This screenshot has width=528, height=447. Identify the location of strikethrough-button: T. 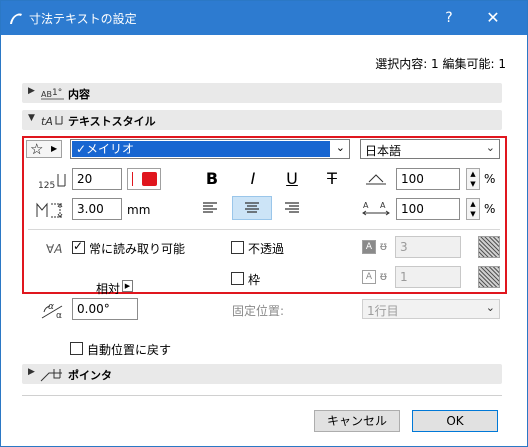
(332, 179).